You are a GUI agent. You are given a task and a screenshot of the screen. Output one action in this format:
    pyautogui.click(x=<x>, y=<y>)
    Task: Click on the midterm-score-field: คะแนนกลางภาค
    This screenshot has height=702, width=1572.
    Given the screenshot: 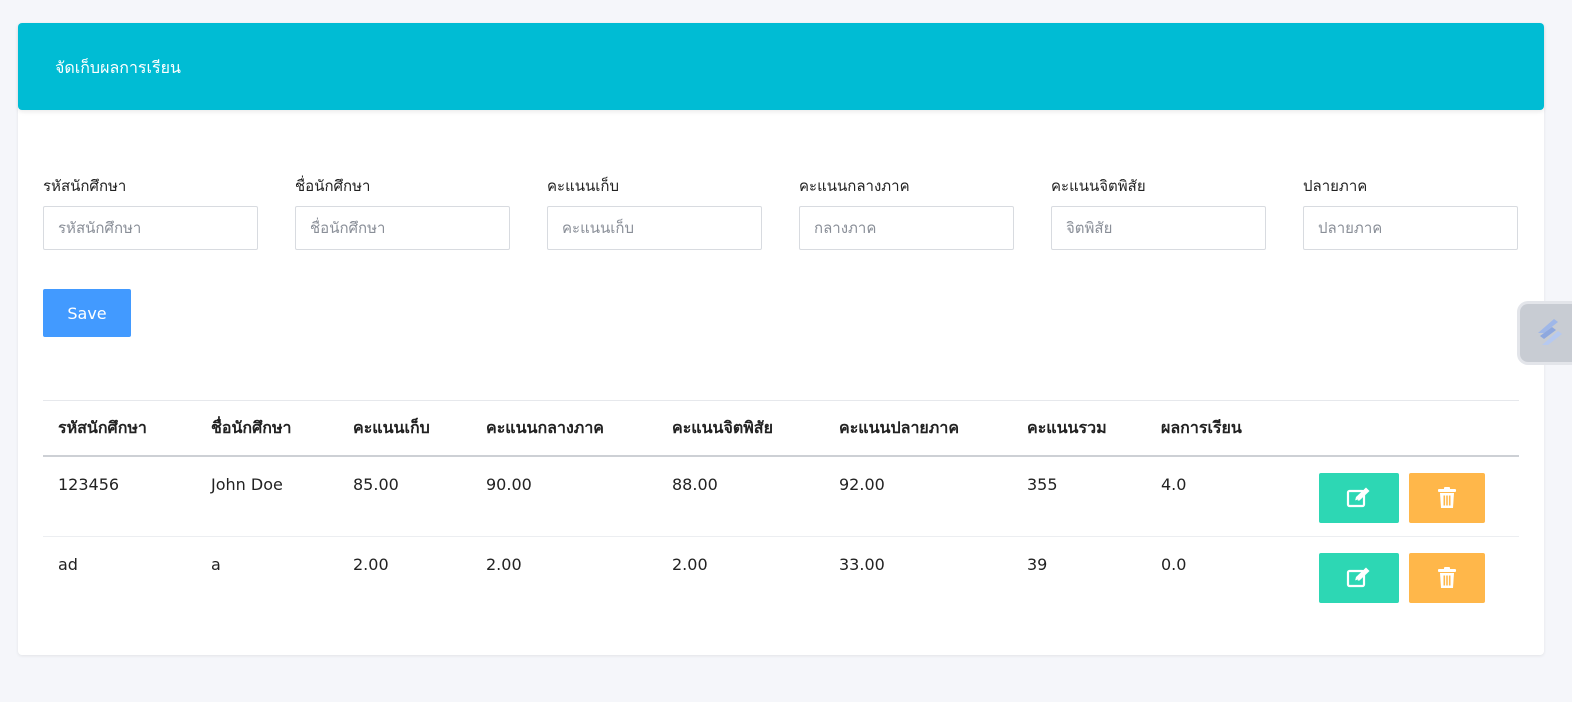 What is the action you would take?
    pyautogui.click(x=906, y=212)
    